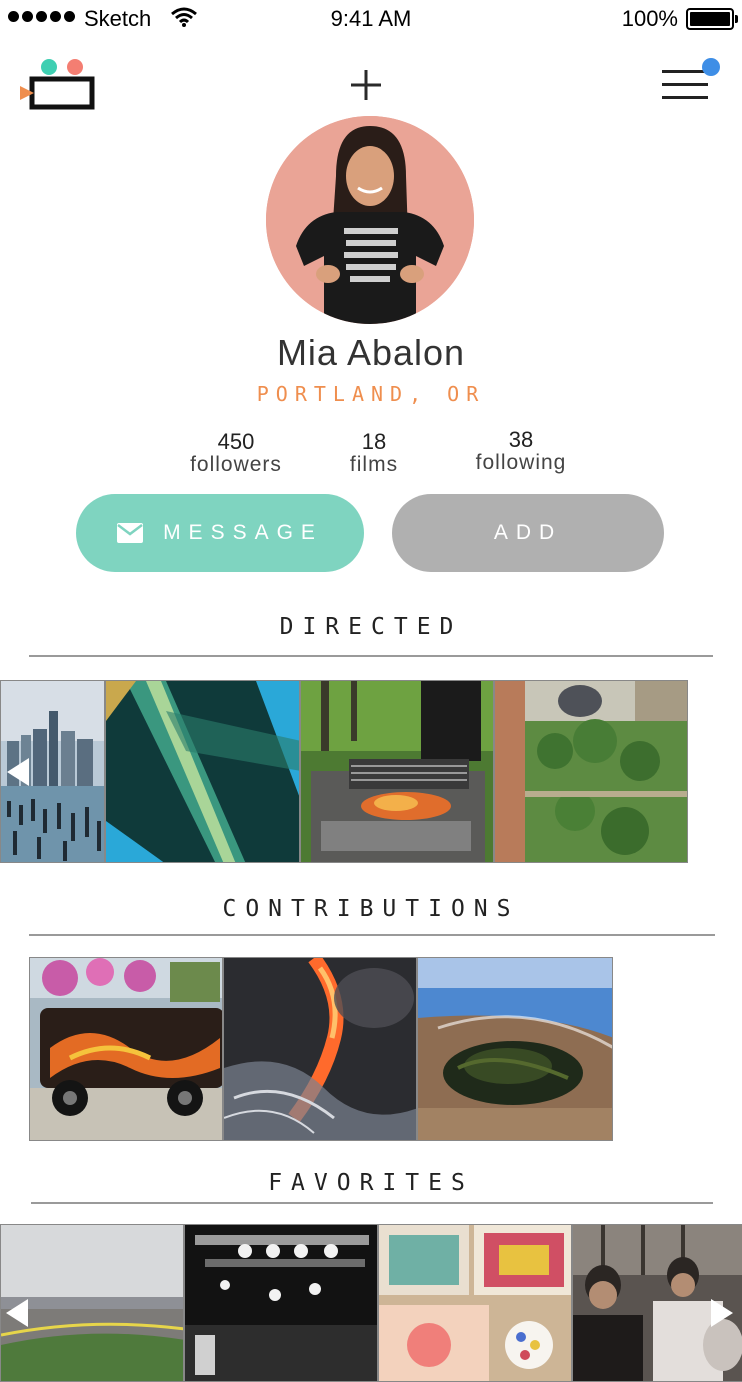 The image size is (742, 1382). I want to click on notification-dot-icon, so click(711, 67).